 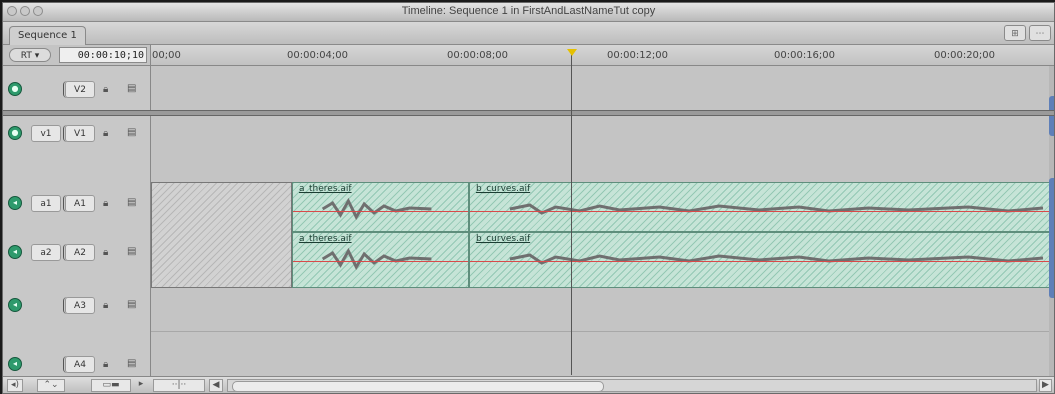 I want to click on ruler-label: 00:00:20;00, so click(x=965, y=55).